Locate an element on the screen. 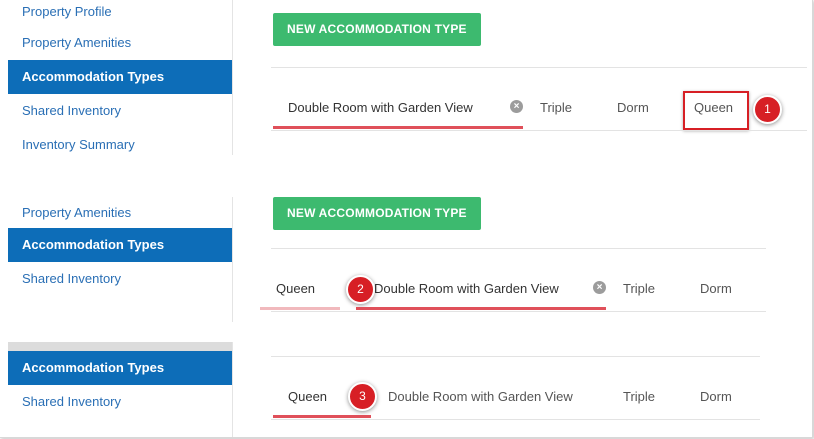 The image size is (814, 439). sidebar-scroll-edge is located at coordinates (120, 346).